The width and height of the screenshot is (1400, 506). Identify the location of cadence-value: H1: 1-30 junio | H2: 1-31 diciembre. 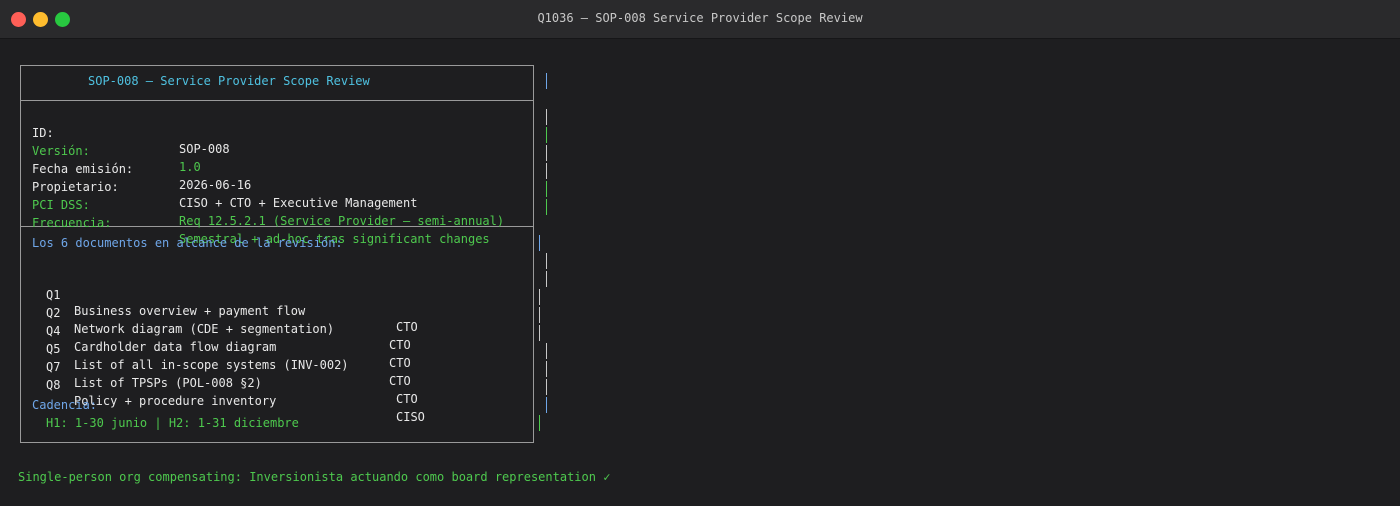
(172, 423).